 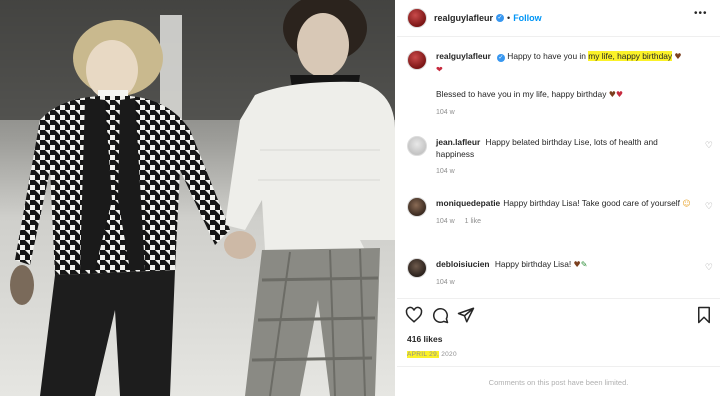 I want to click on caption-highlight: my life, happy birthday, so click(x=630, y=56).